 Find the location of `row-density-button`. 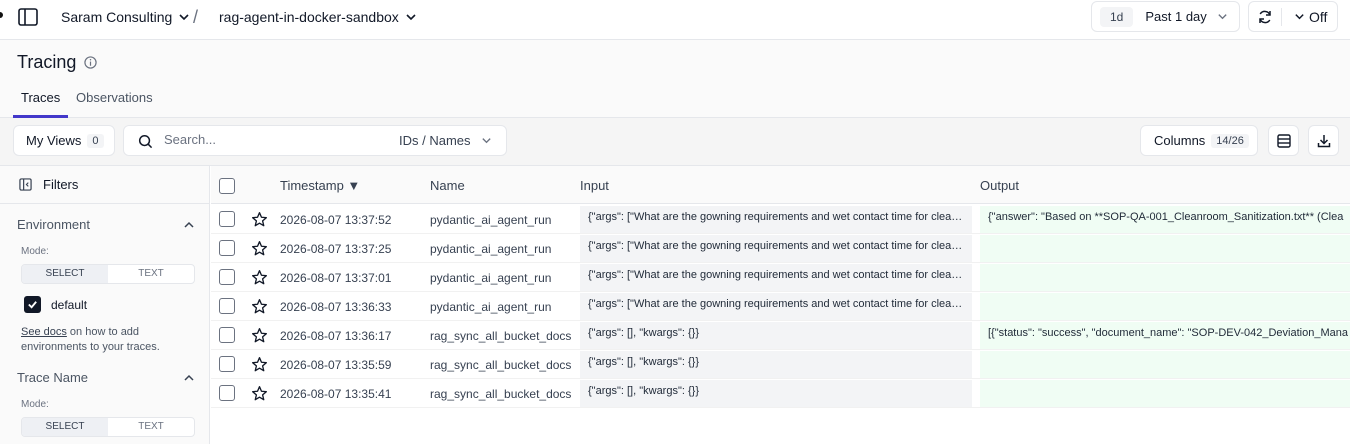

row-density-button is located at coordinates (1283, 140).